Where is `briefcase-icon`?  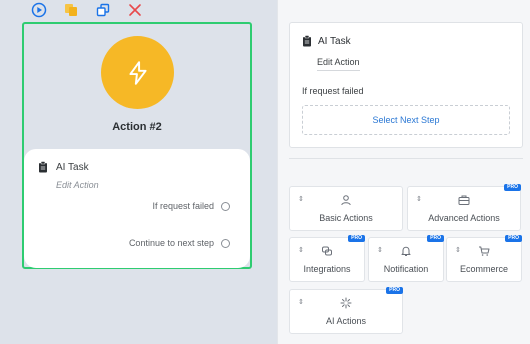 briefcase-icon is located at coordinates (464, 200).